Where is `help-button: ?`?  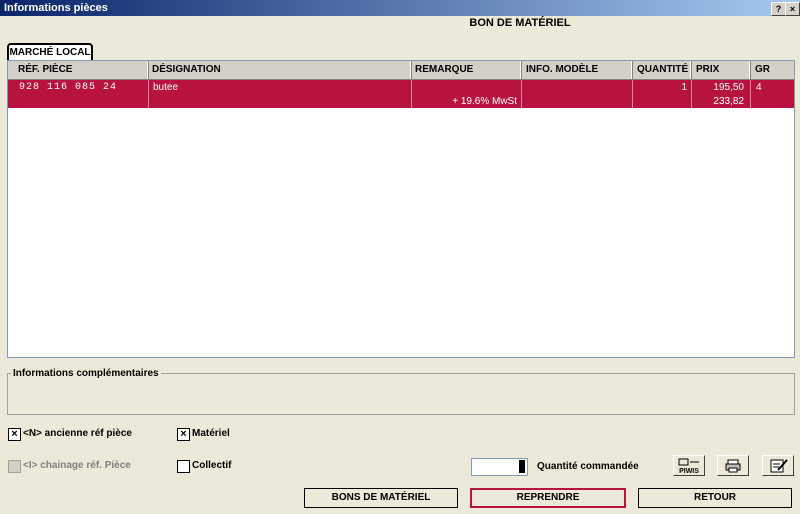
help-button: ? is located at coordinates (778, 9).